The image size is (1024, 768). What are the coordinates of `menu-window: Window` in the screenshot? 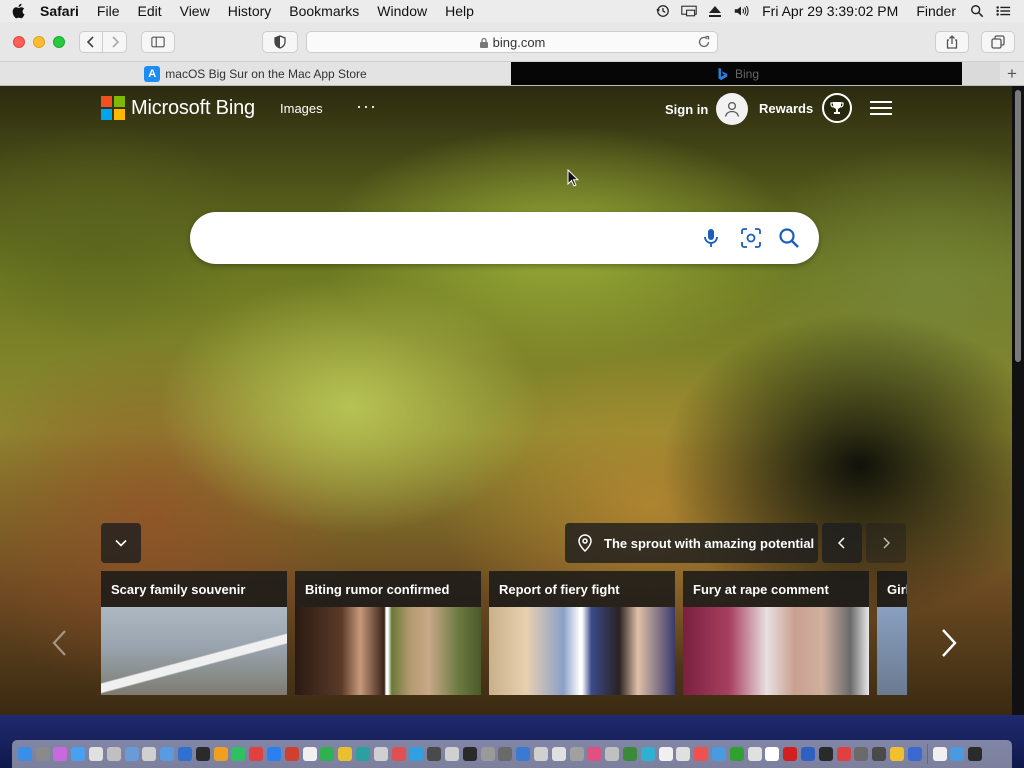 It's located at (402, 11).